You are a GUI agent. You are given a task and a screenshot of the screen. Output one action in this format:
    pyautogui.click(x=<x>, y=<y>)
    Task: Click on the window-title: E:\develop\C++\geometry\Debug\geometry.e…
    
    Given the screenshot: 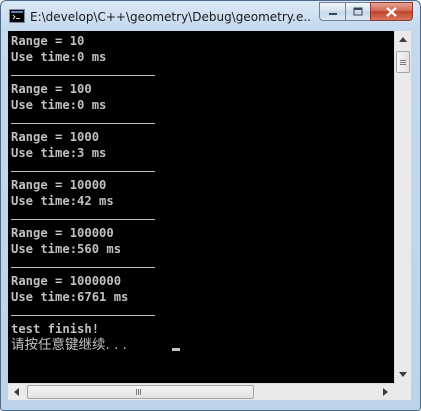 What is the action you would take?
    pyautogui.click(x=170, y=17)
    